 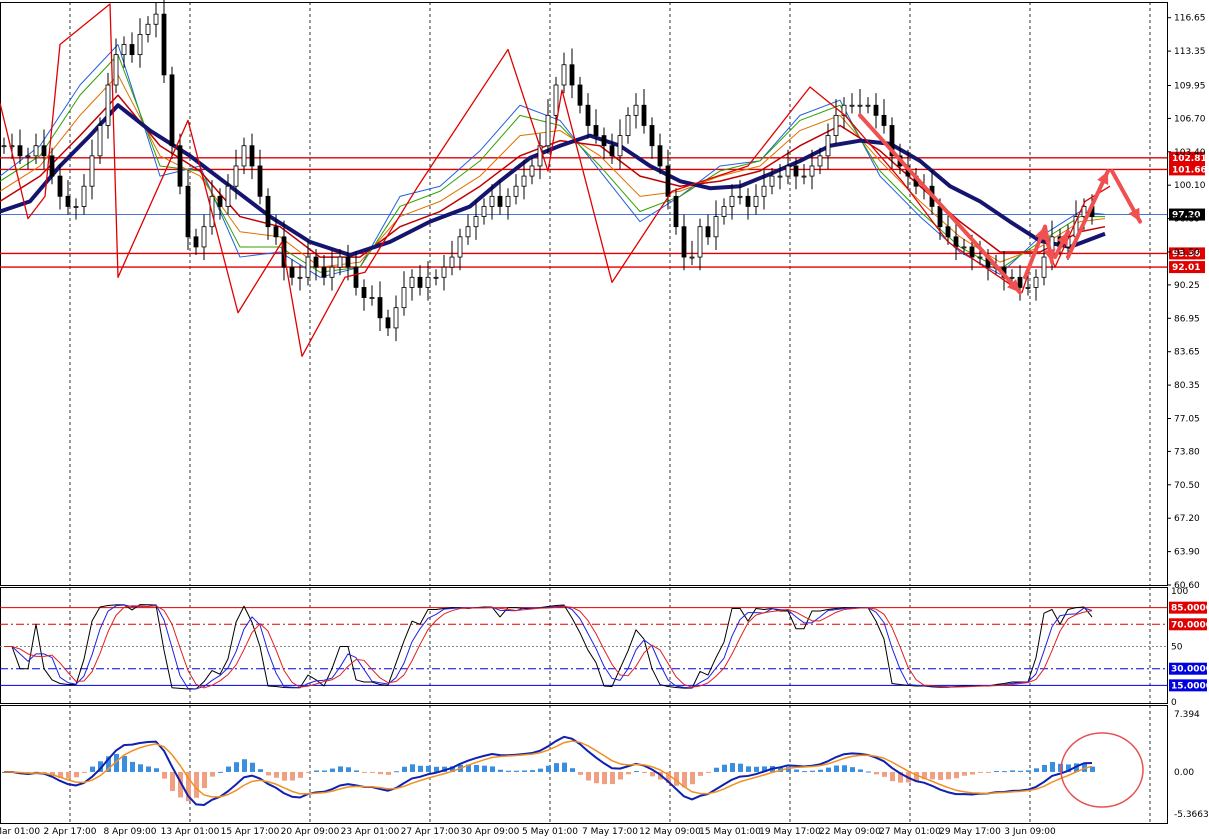 I want to click on macd-tick-label: 7.394, so click(x=1187, y=715).